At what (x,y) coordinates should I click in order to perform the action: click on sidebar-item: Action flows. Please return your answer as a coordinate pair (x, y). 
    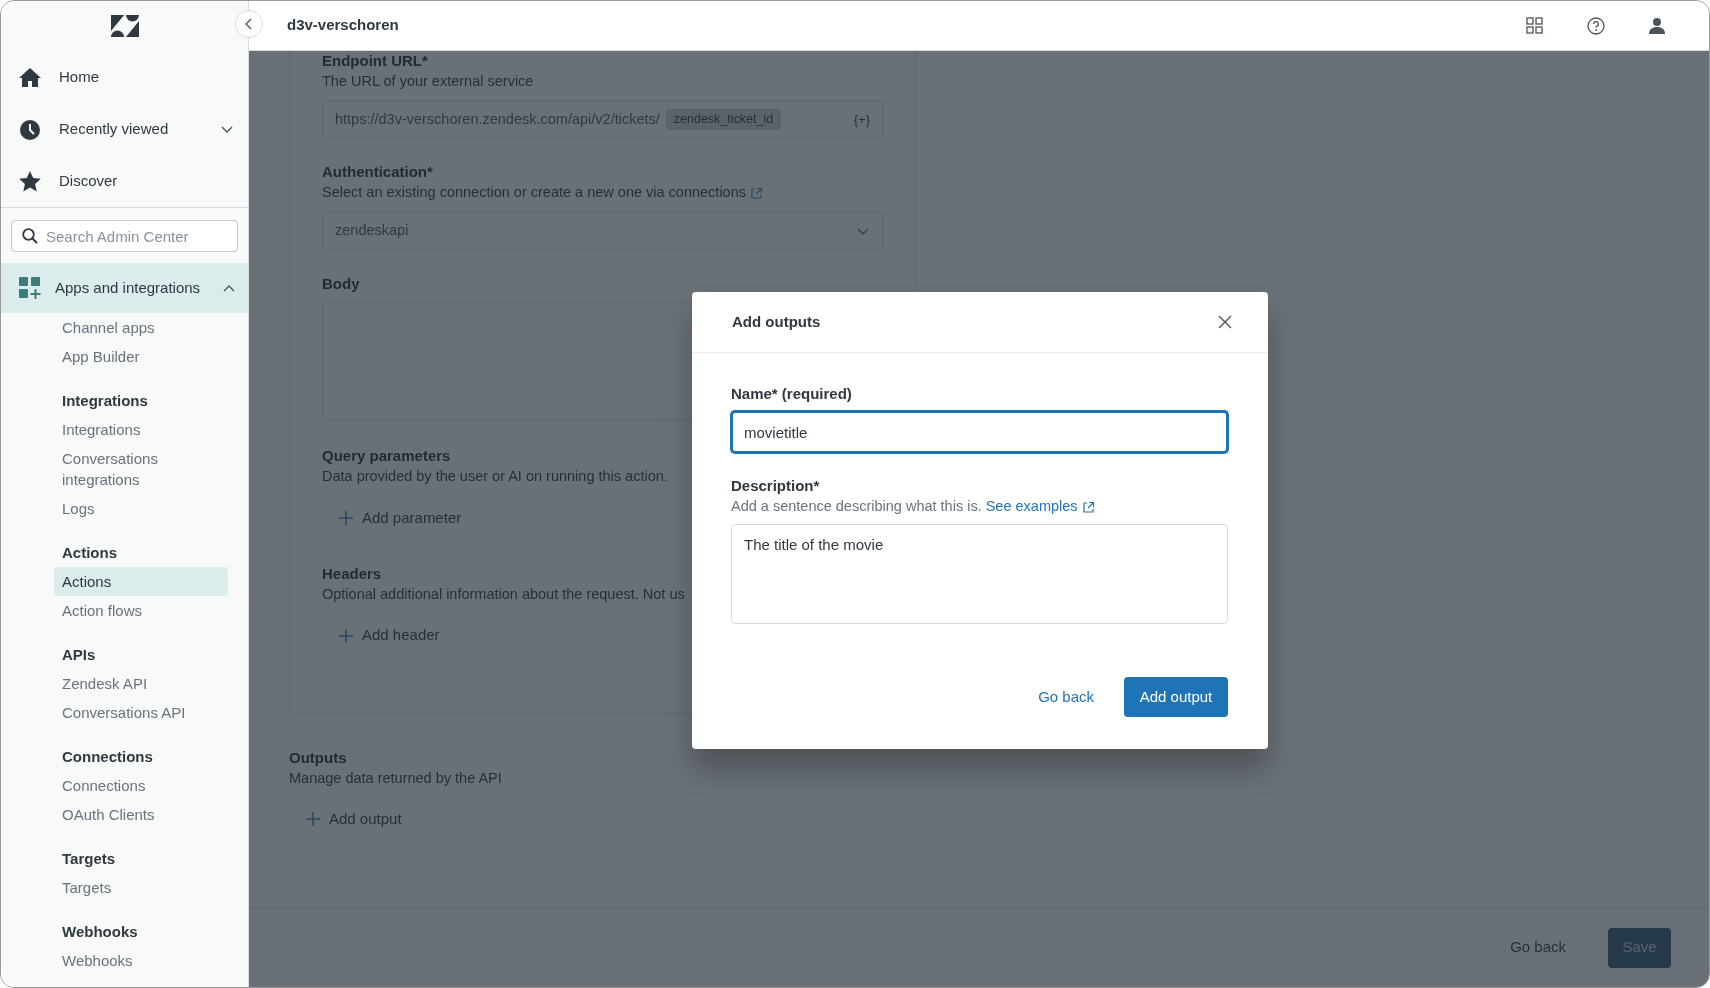
    Looking at the image, I should click on (139, 610).